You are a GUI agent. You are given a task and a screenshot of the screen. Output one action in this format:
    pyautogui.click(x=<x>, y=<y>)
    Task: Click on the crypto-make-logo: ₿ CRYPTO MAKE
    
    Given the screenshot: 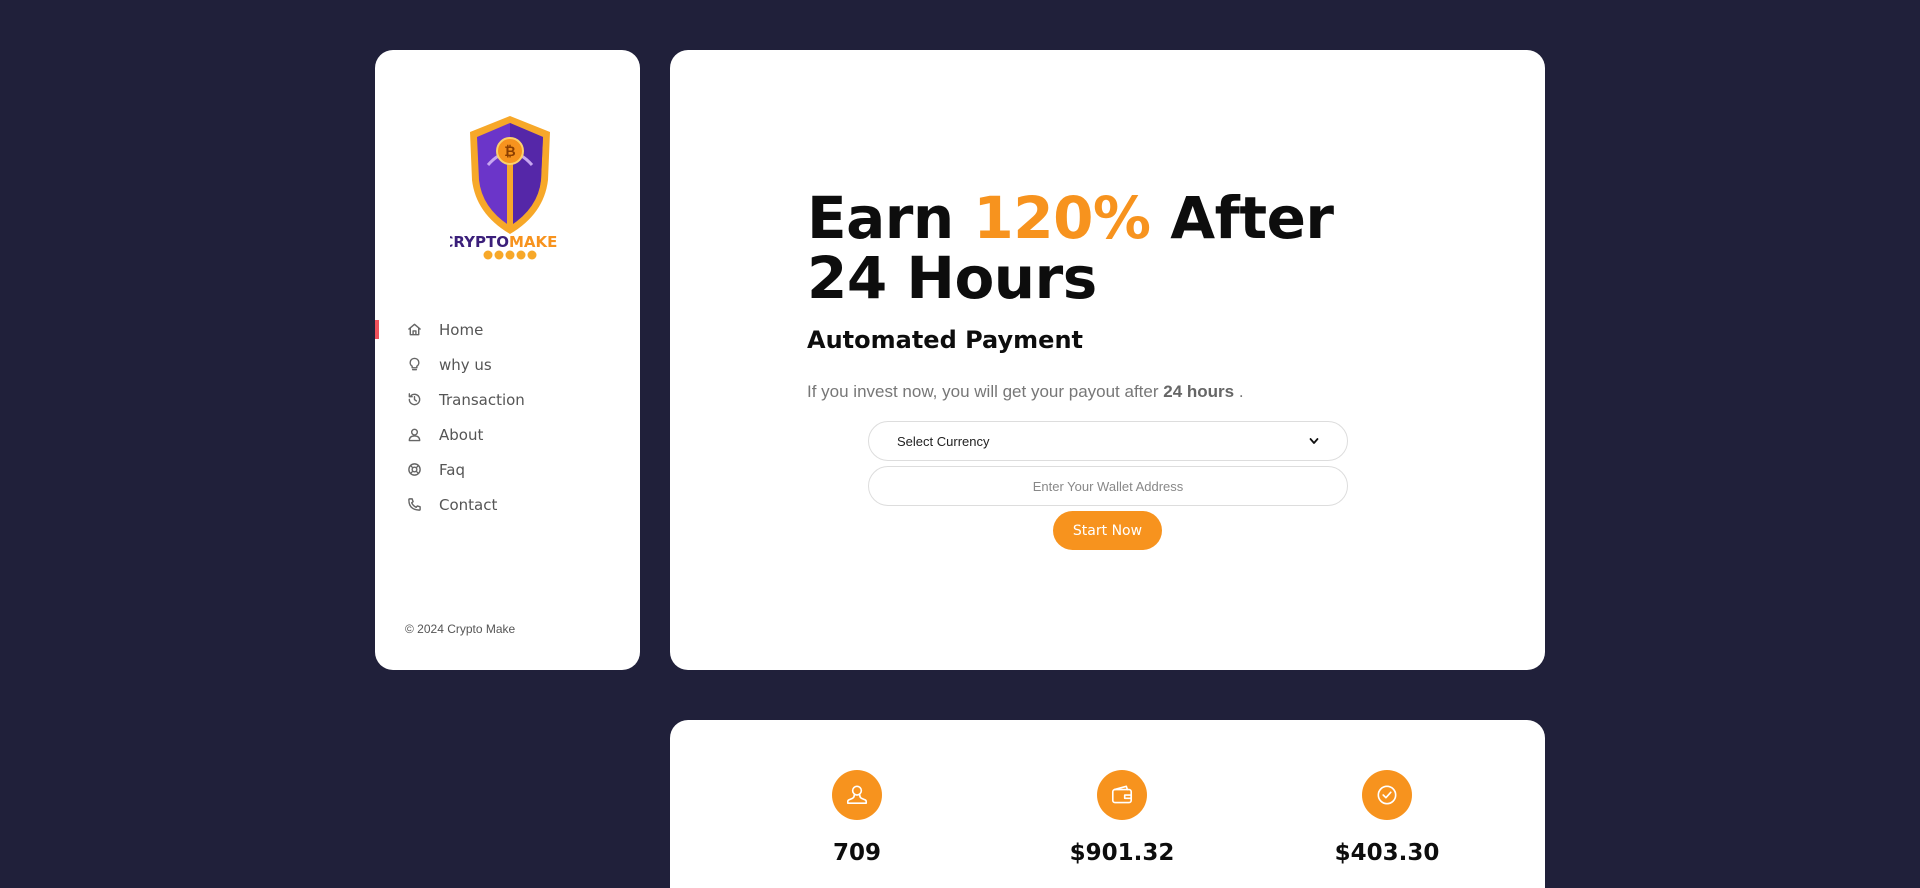 What is the action you would take?
    pyautogui.click(x=506, y=185)
    